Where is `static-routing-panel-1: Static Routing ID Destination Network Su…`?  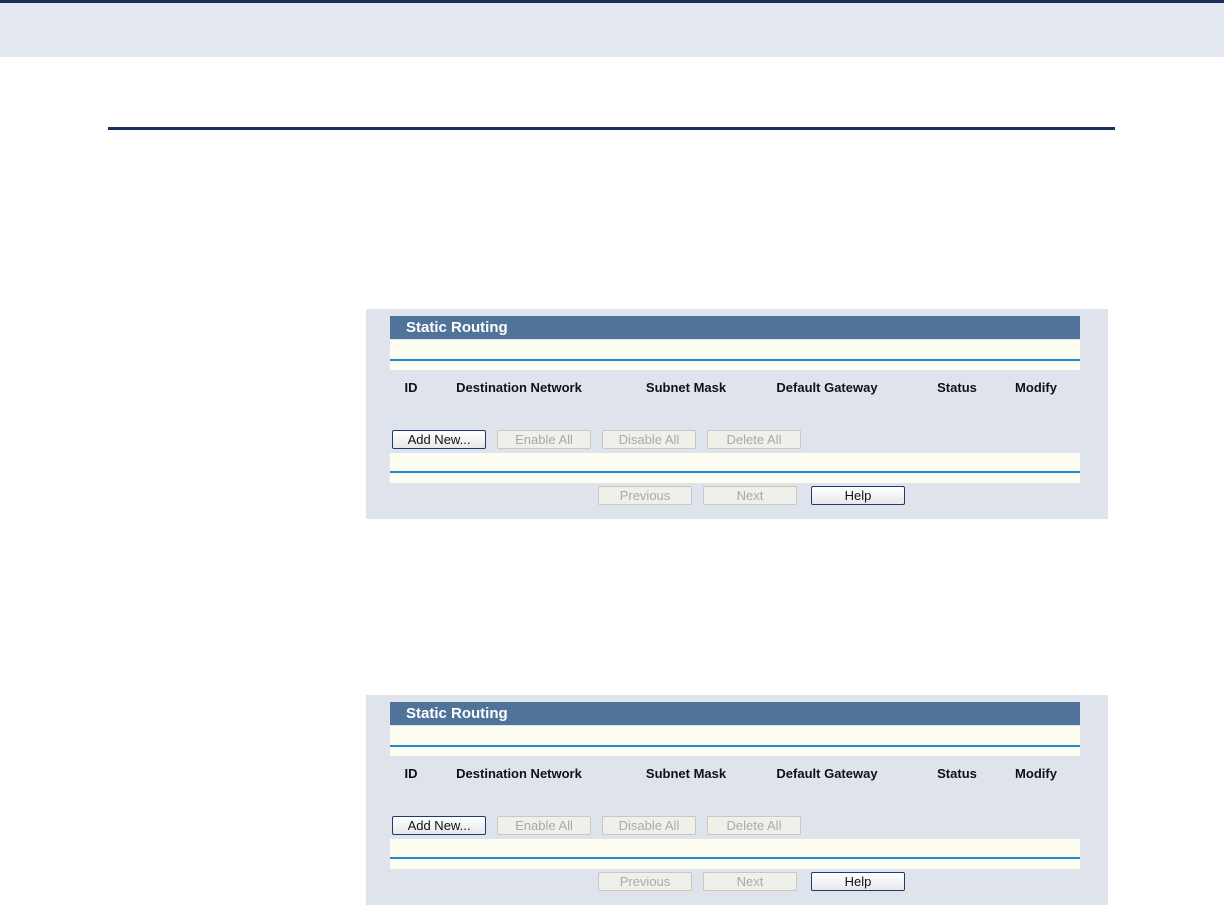
static-routing-panel-1: Static Routing ID Destination Network Su… is located at coordinates (737, 414).